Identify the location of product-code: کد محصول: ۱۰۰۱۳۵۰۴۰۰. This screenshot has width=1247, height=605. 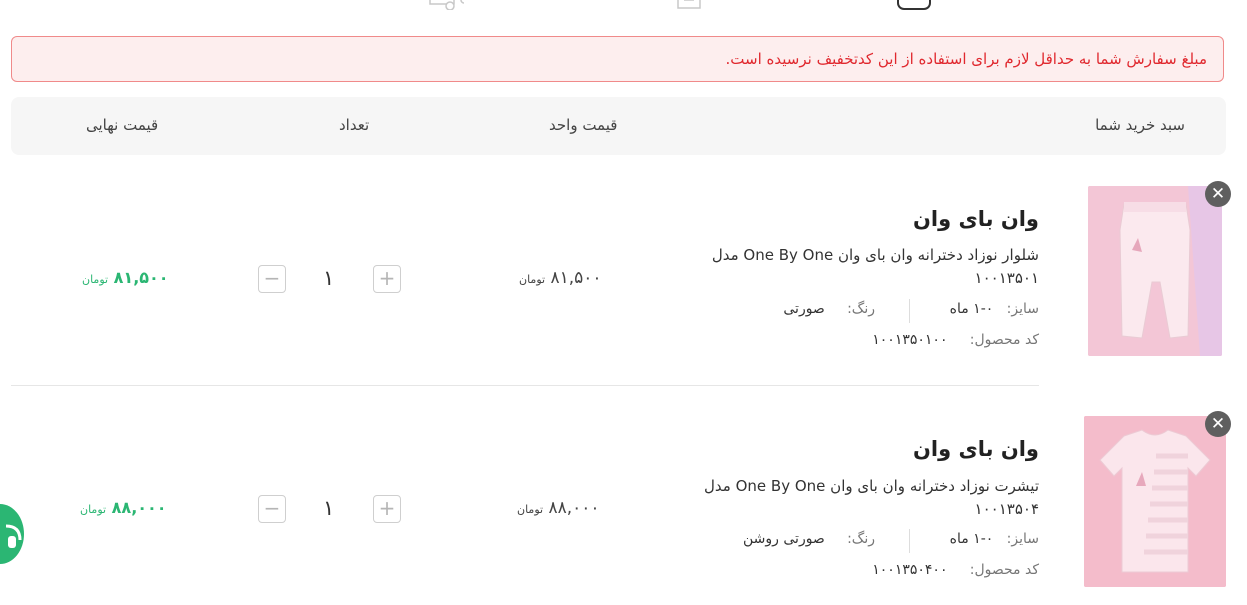
(955, 570).